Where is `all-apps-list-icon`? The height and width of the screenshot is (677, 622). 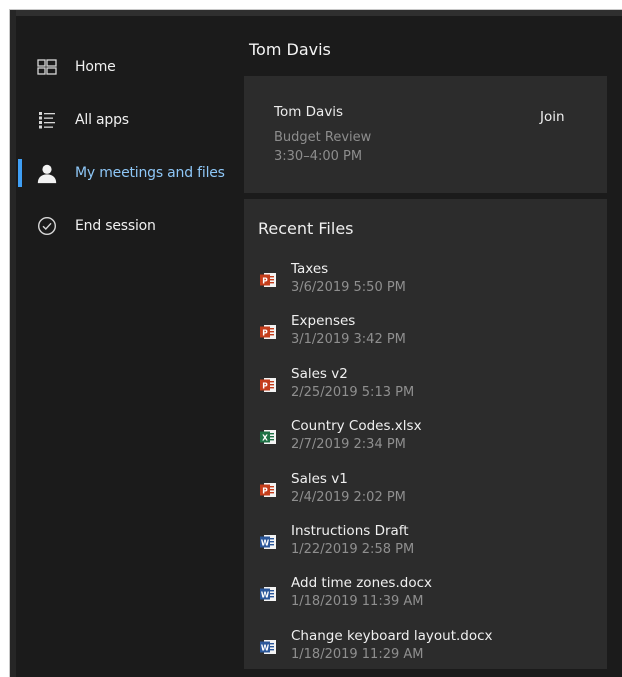 all-apps-list-icon is located at coordinates (47, 120).